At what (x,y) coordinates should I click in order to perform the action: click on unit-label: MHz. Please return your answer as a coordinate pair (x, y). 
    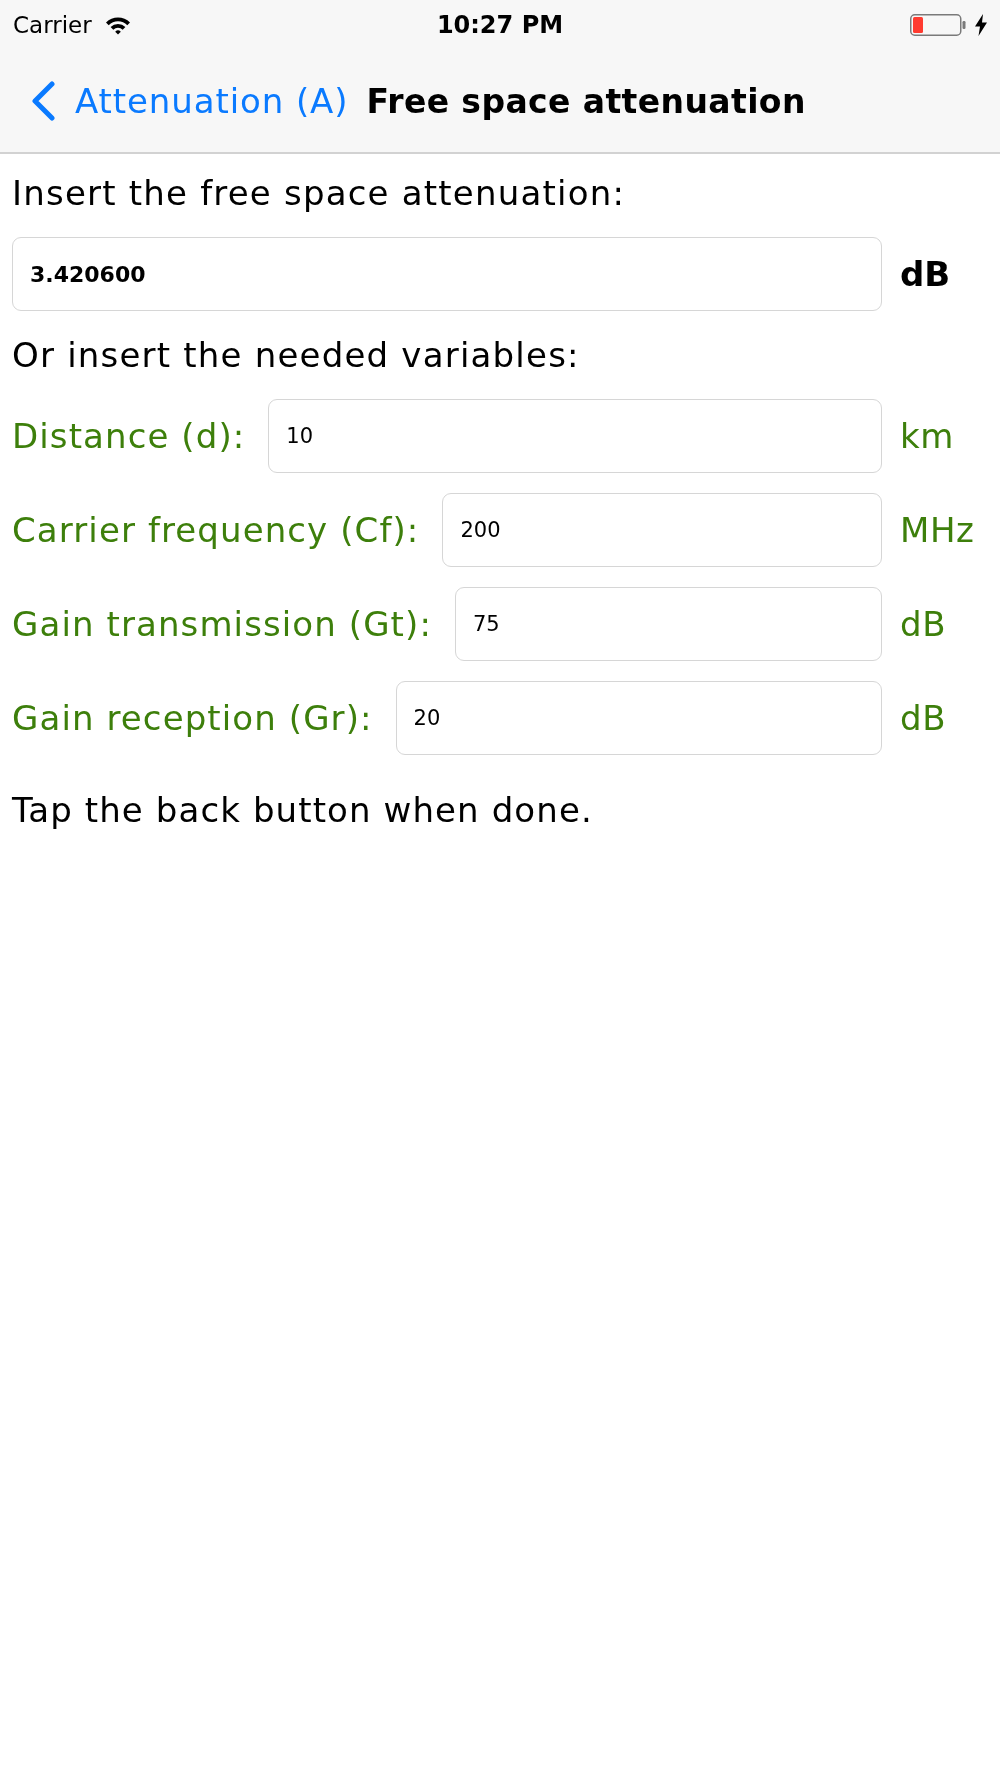
    Looking at the image, I should click on (938, 530).